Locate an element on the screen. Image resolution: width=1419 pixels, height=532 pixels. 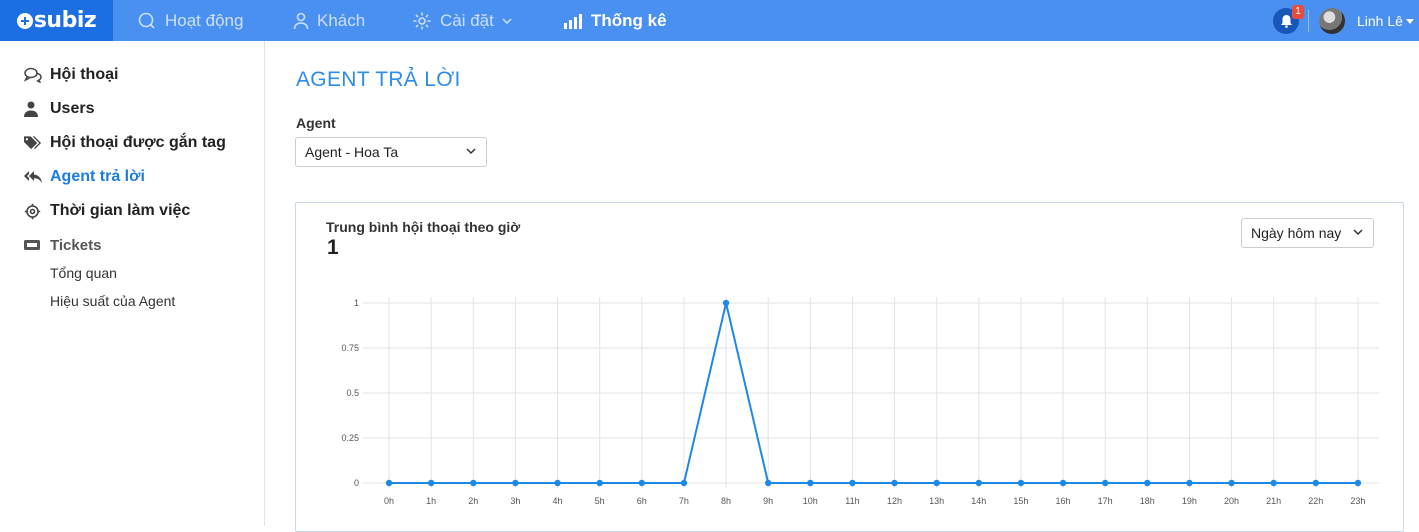
agent-select: Agent - Hoa Ta is located at coordinates (391, 152).